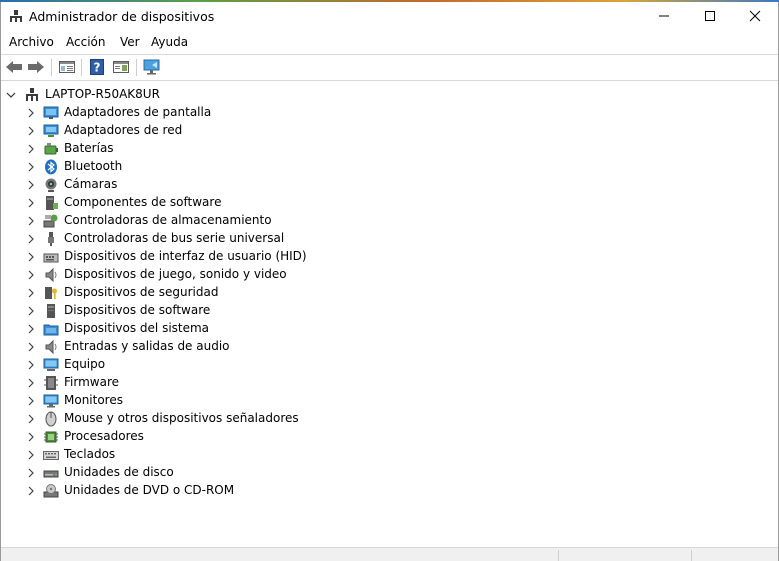  I want to click on tree-item: Firmware, so click(251, 383).